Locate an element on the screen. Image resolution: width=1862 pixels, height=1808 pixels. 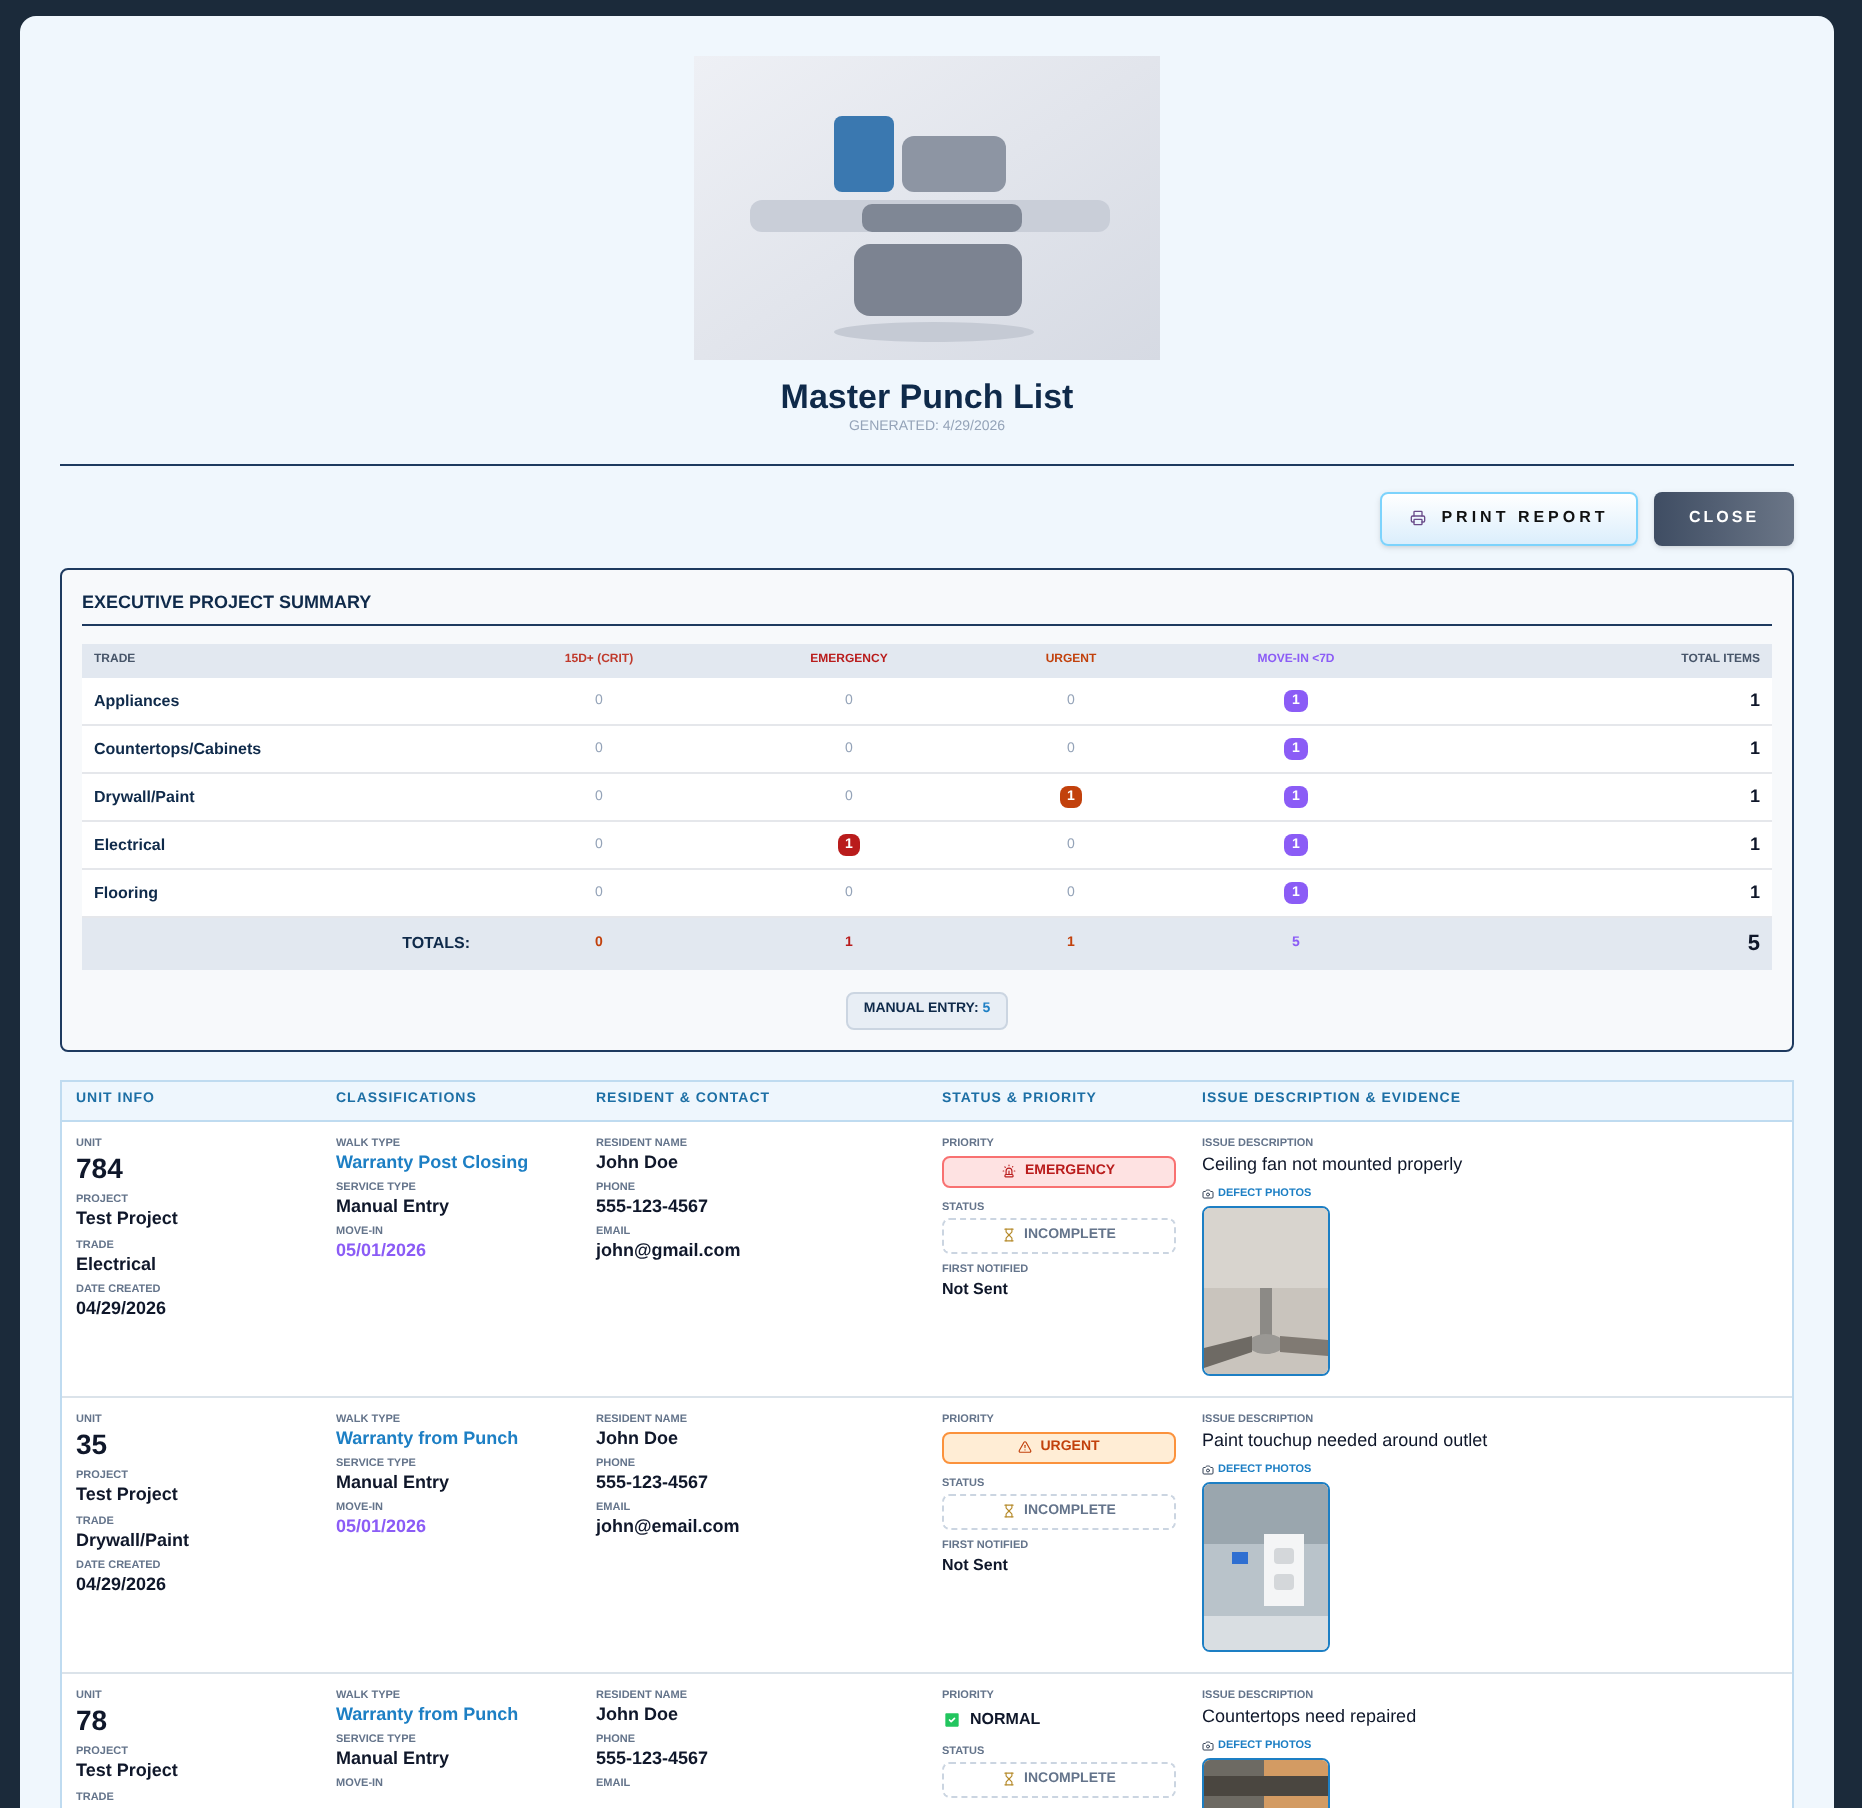
issue-description: Ceiling fan not mounted properly is located at coordinates (1333, 1164).